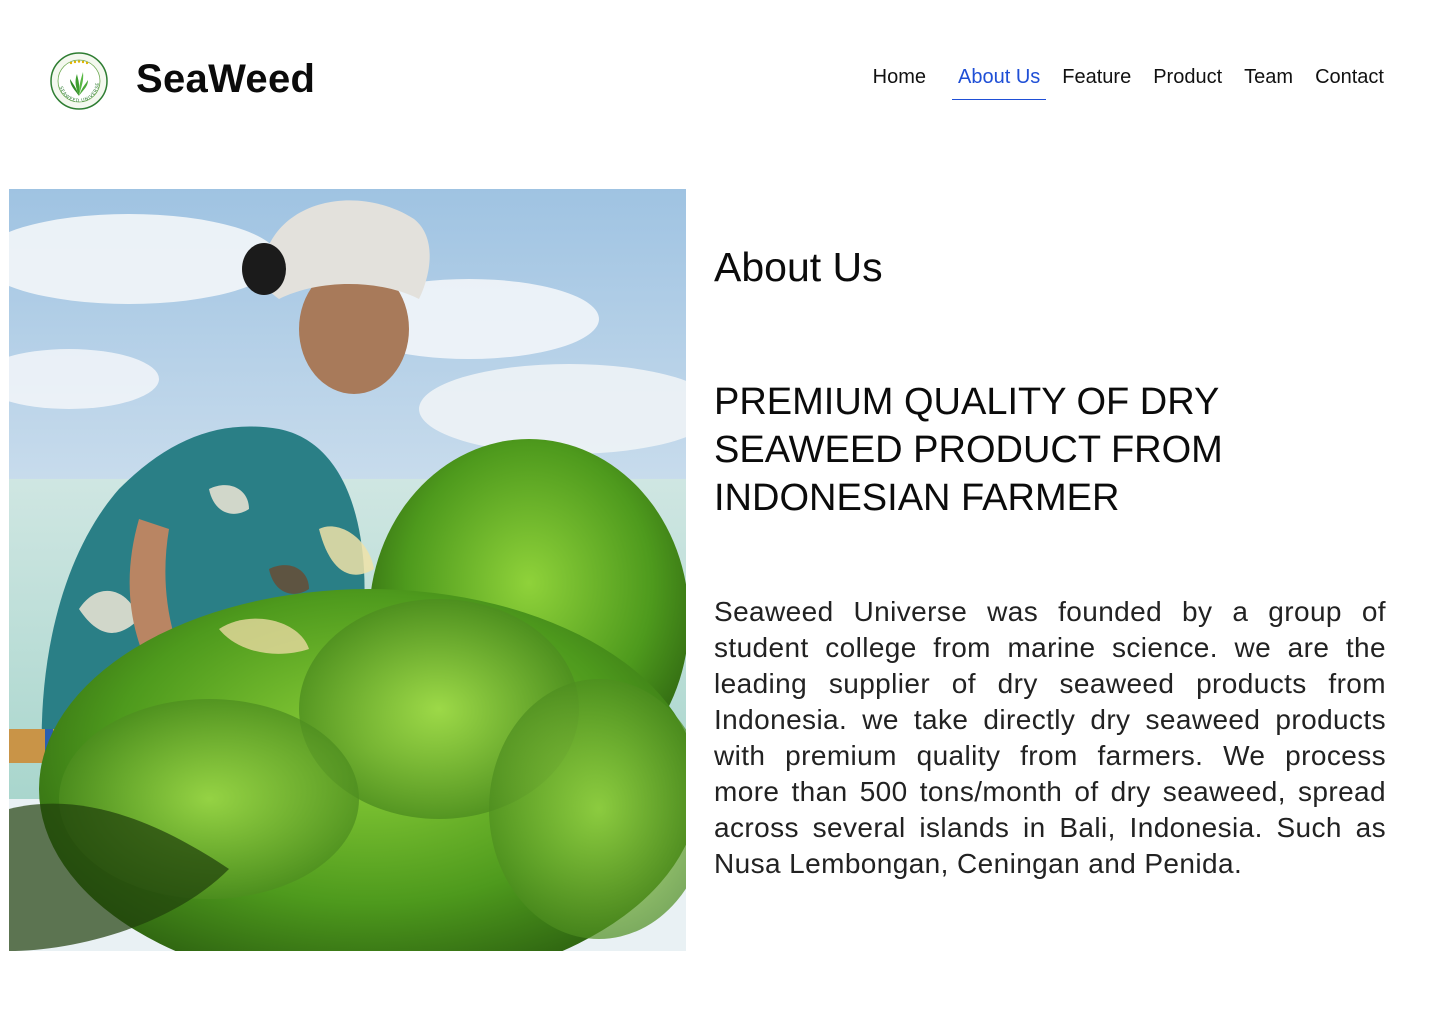 The image size is (1440, 1024). Describe the element at coordinates (1096, 83) in the screenshot. I see `nav-feature: Feature` at that location.